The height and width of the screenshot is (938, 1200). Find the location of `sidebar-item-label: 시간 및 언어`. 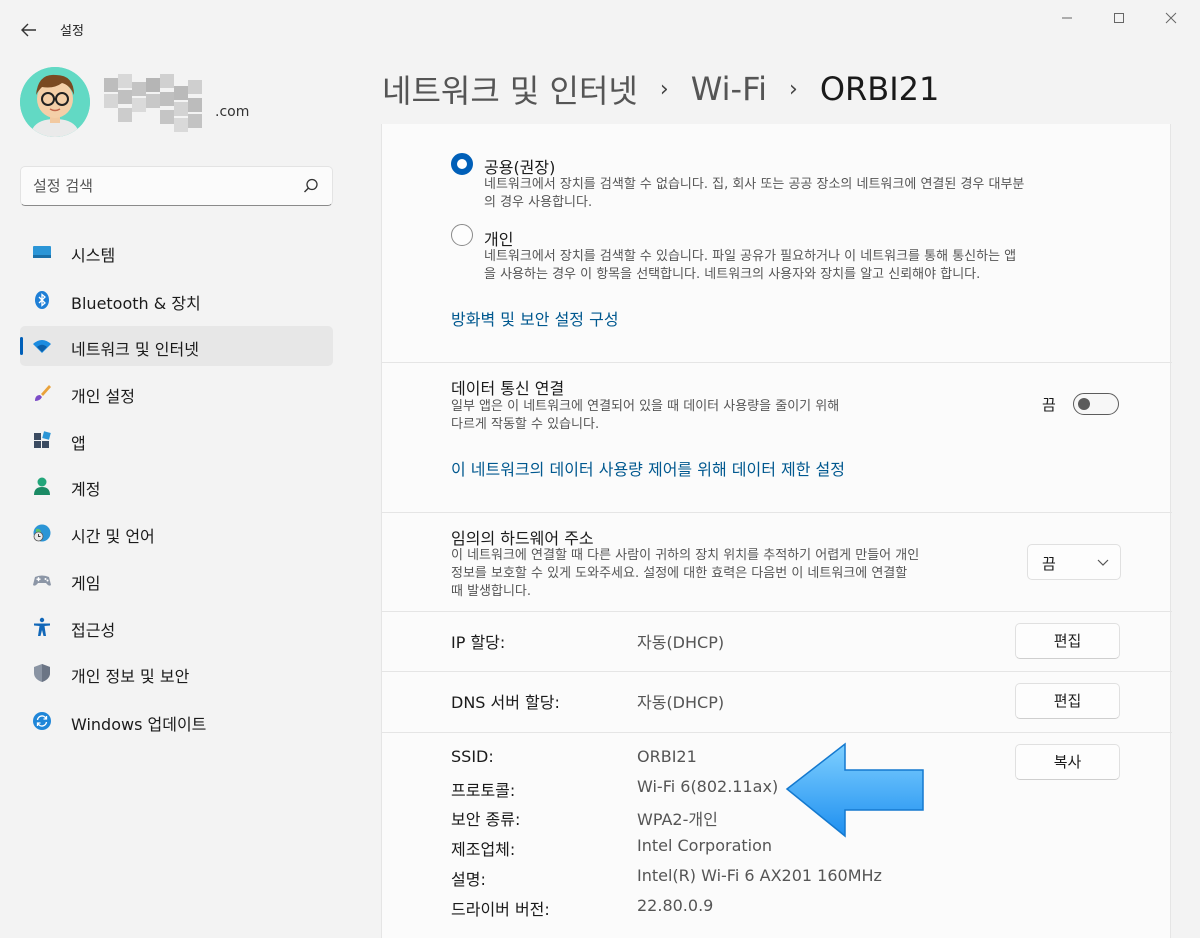

sidebar-item-label: 시간 및 언어 is located at coordinates (113, 536).